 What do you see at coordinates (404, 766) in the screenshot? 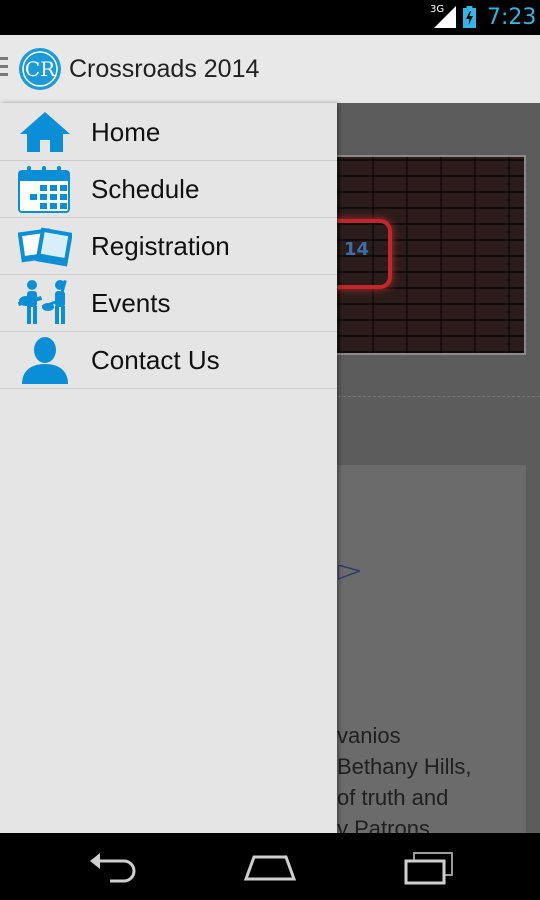
I see `content-text-line: Bethany Hills,` at bounding box center [404, 766].